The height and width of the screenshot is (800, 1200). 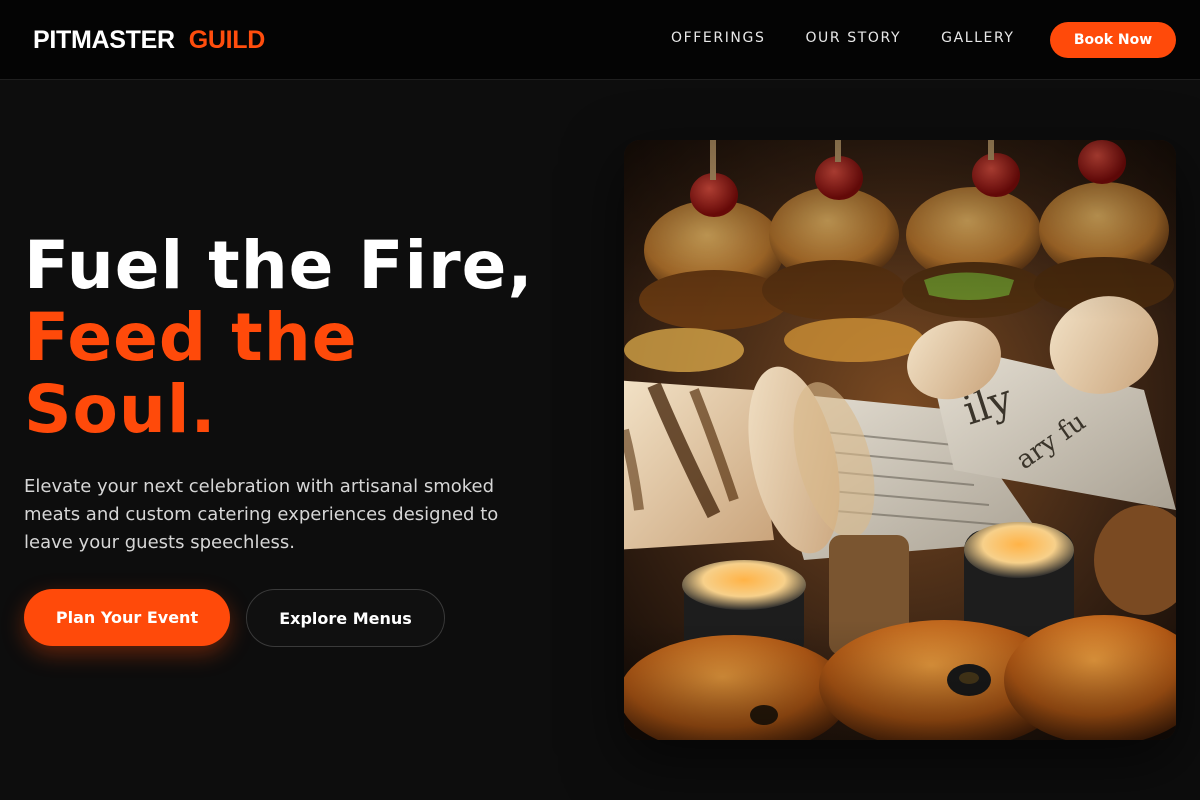 What do you see at coordinates (977, 38) in the screenshot?
I see `nav-link-gallery: GALLERY` at bounding box center [977, 38].